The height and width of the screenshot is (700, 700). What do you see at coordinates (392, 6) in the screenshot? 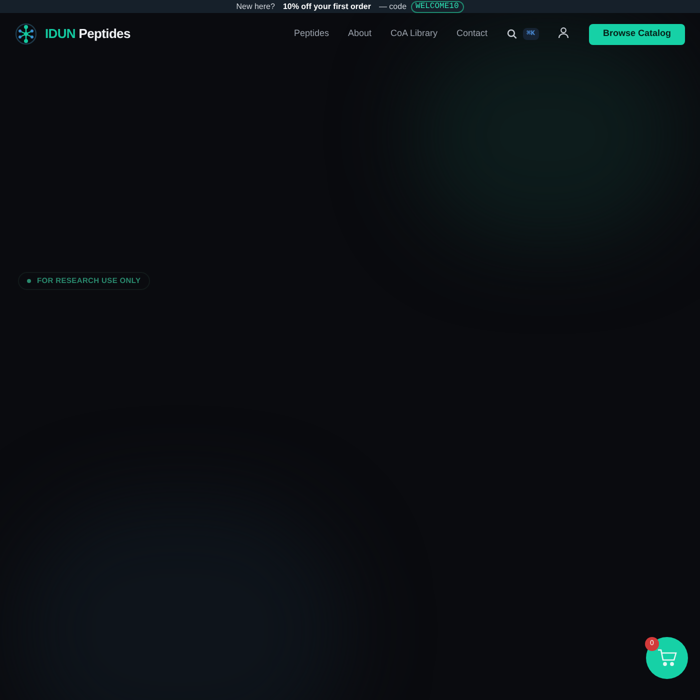
I see `promo-code-label: — code` at bounding box center [392, 6].